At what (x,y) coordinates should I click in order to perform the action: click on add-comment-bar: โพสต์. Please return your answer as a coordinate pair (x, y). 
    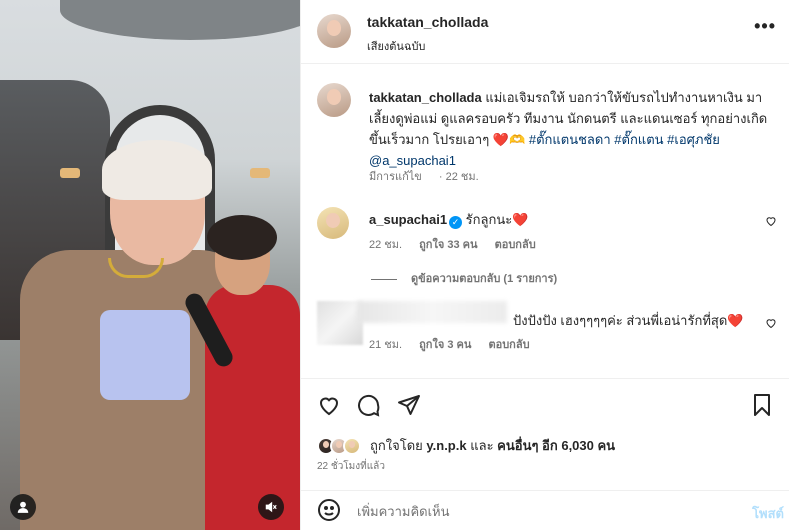
    Looking at the image, I should click on (545, 510).